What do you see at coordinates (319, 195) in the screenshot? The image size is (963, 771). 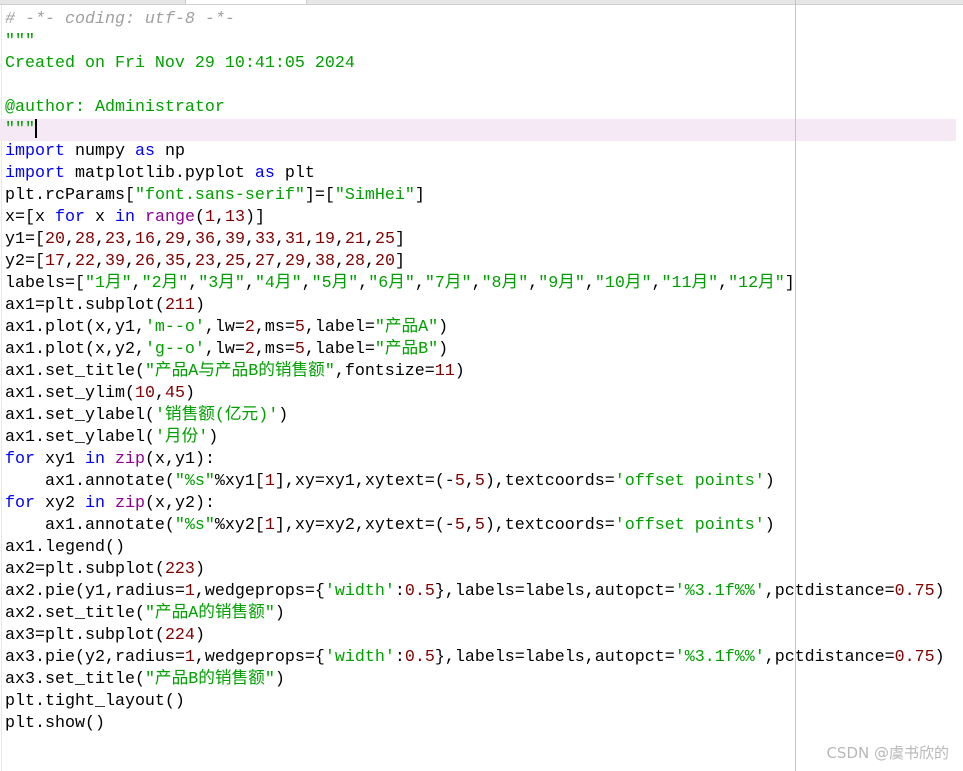 I see `code-token: ]=[` at bounding box center [319, 195].